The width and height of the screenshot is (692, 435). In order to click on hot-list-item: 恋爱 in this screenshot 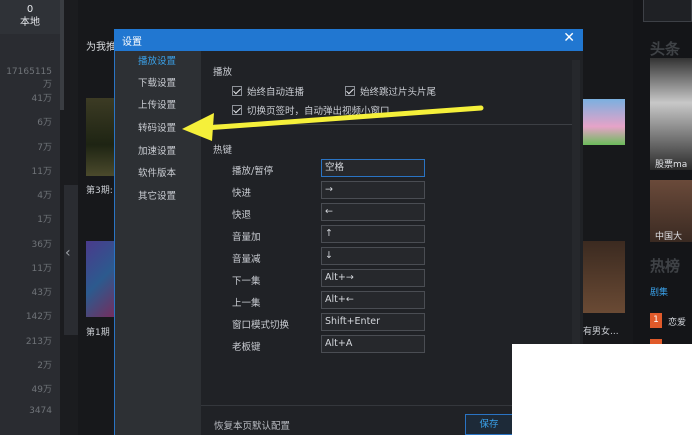, I will do `click(677, 321)`.